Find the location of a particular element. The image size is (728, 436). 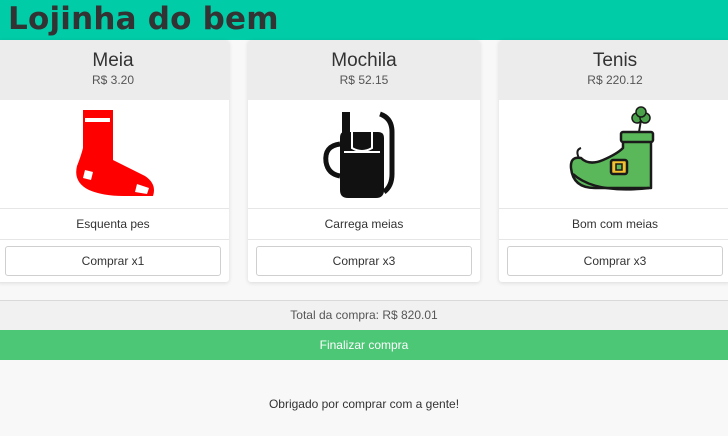

backpack-icon is located at coordinates (359, 154).